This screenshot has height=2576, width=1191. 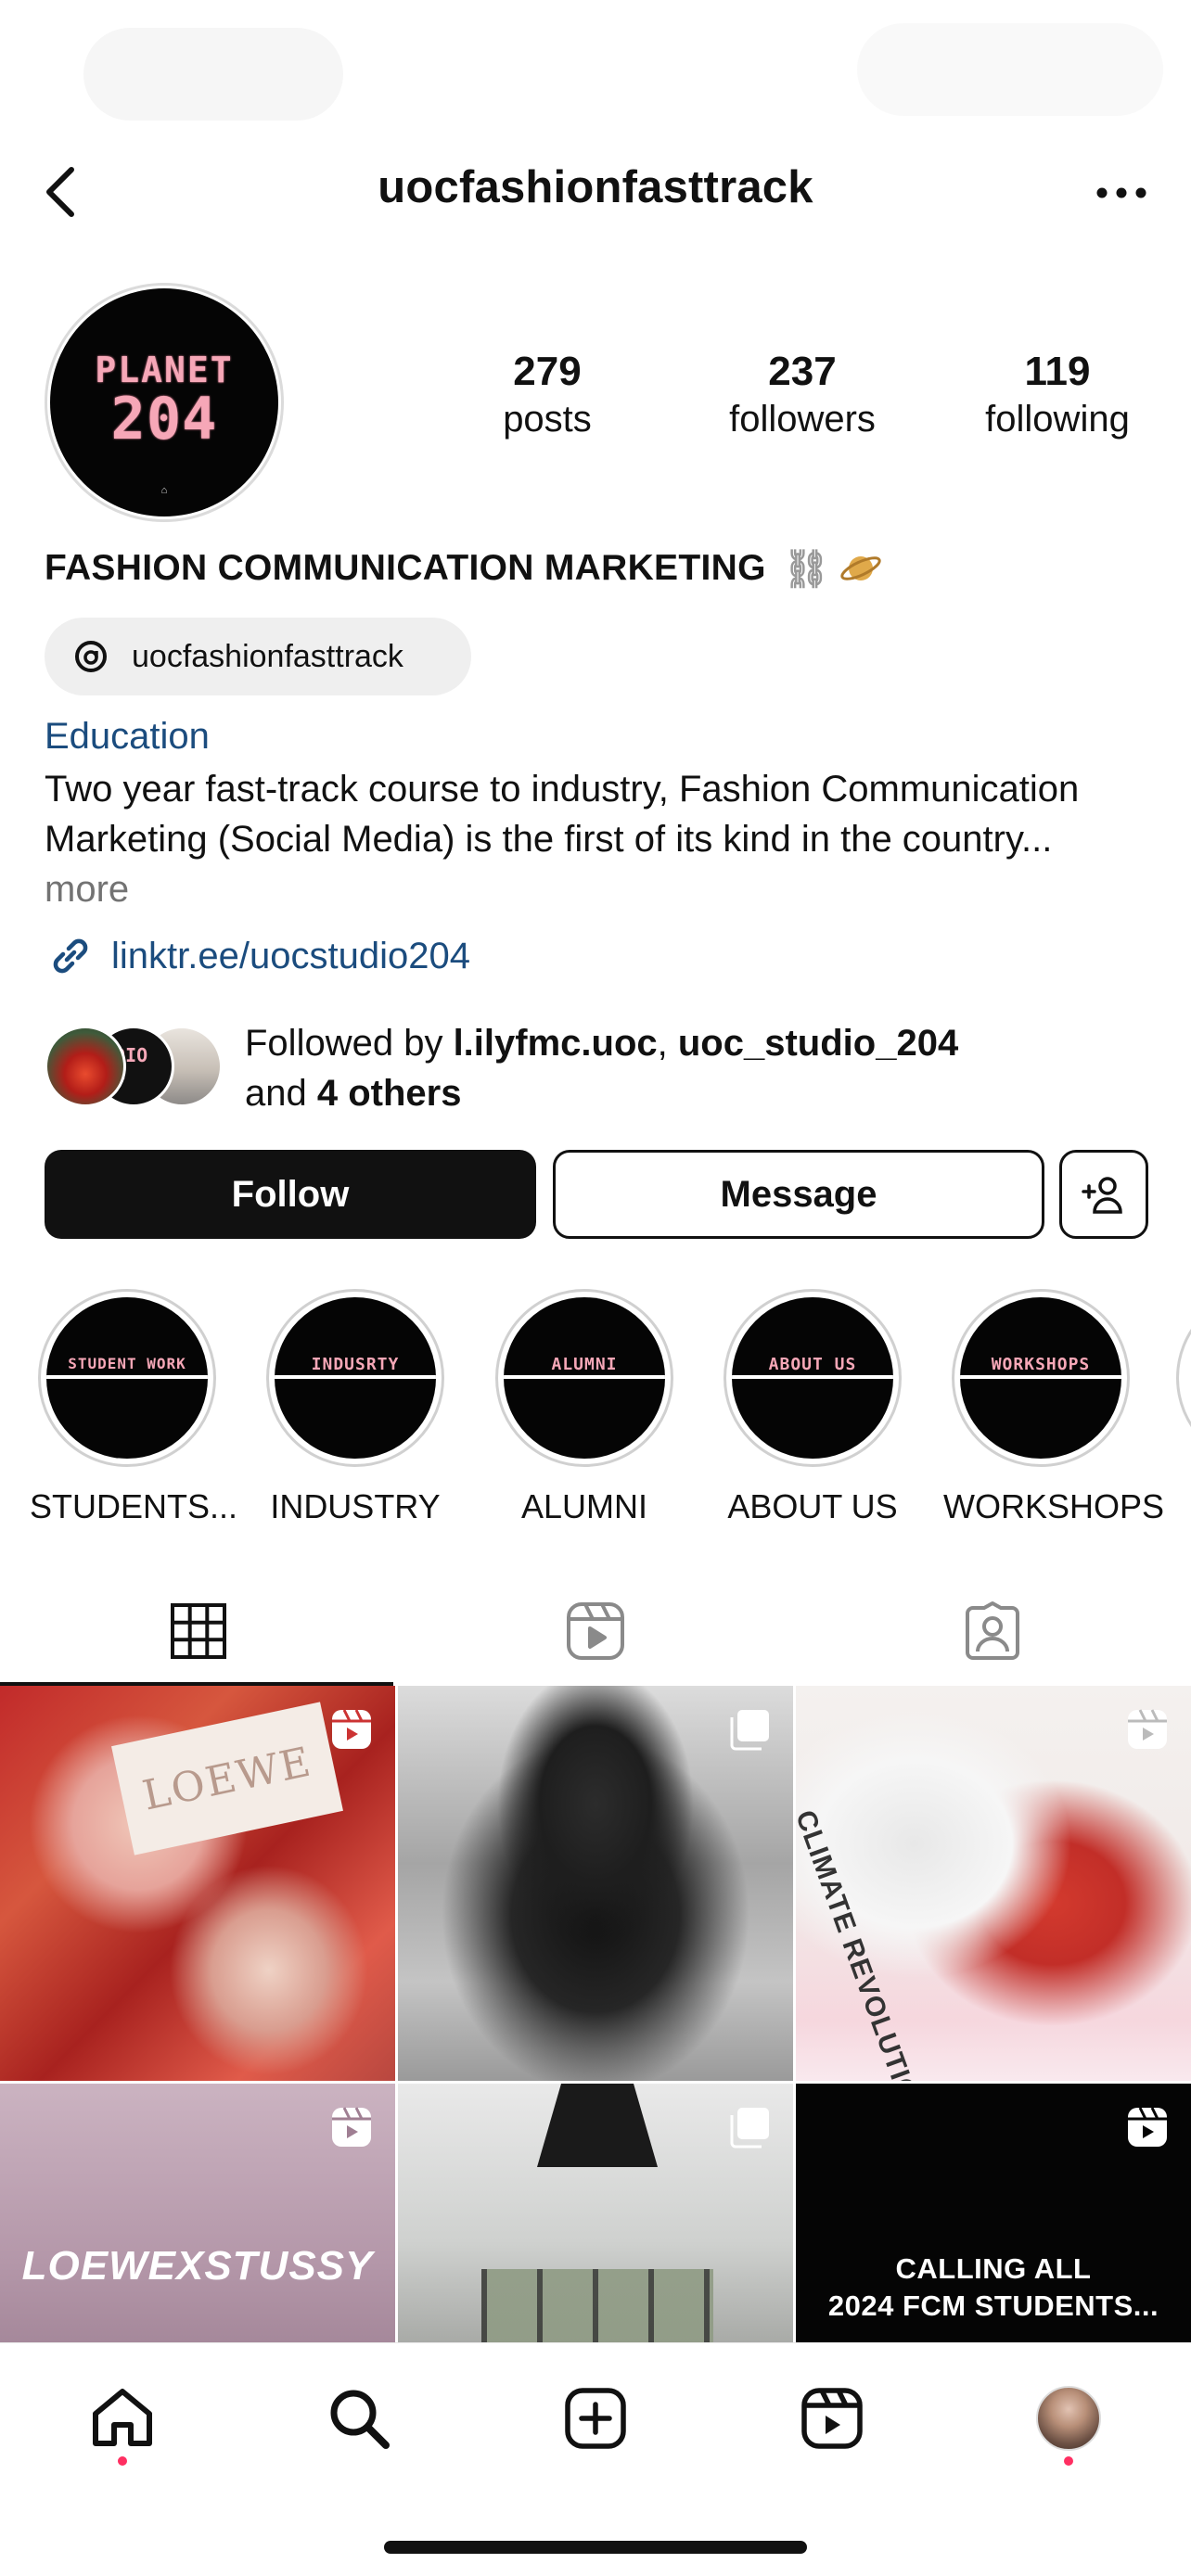 I want to click on bio-more-link: more, so click(x=87, y=890).